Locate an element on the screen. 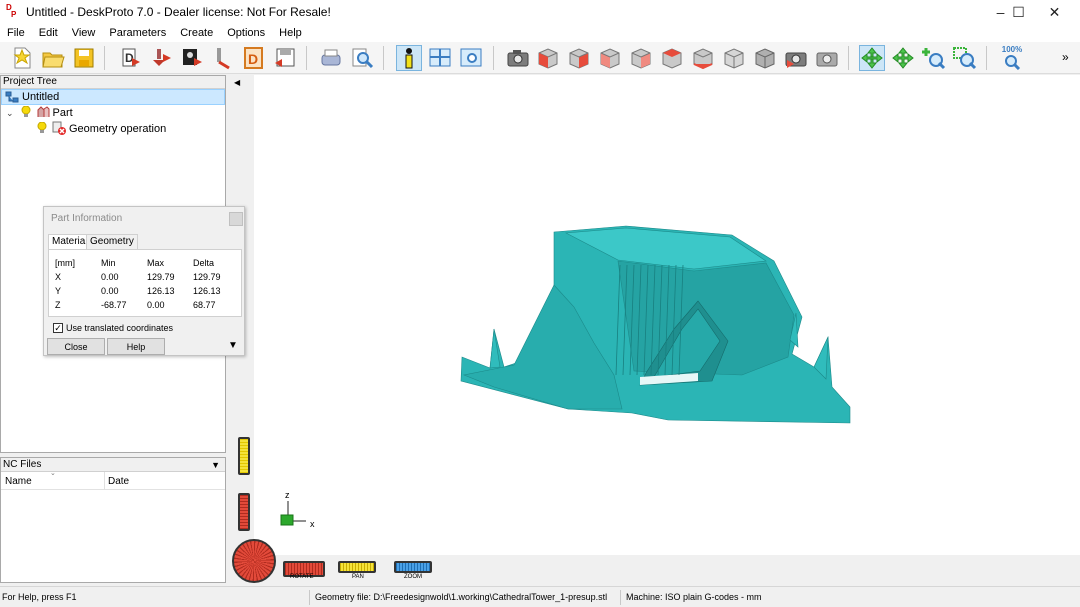 Image resolution: width=1080 pixels, height=607 pixels. row-max: 129.79 is located at coordinates (161, 277).